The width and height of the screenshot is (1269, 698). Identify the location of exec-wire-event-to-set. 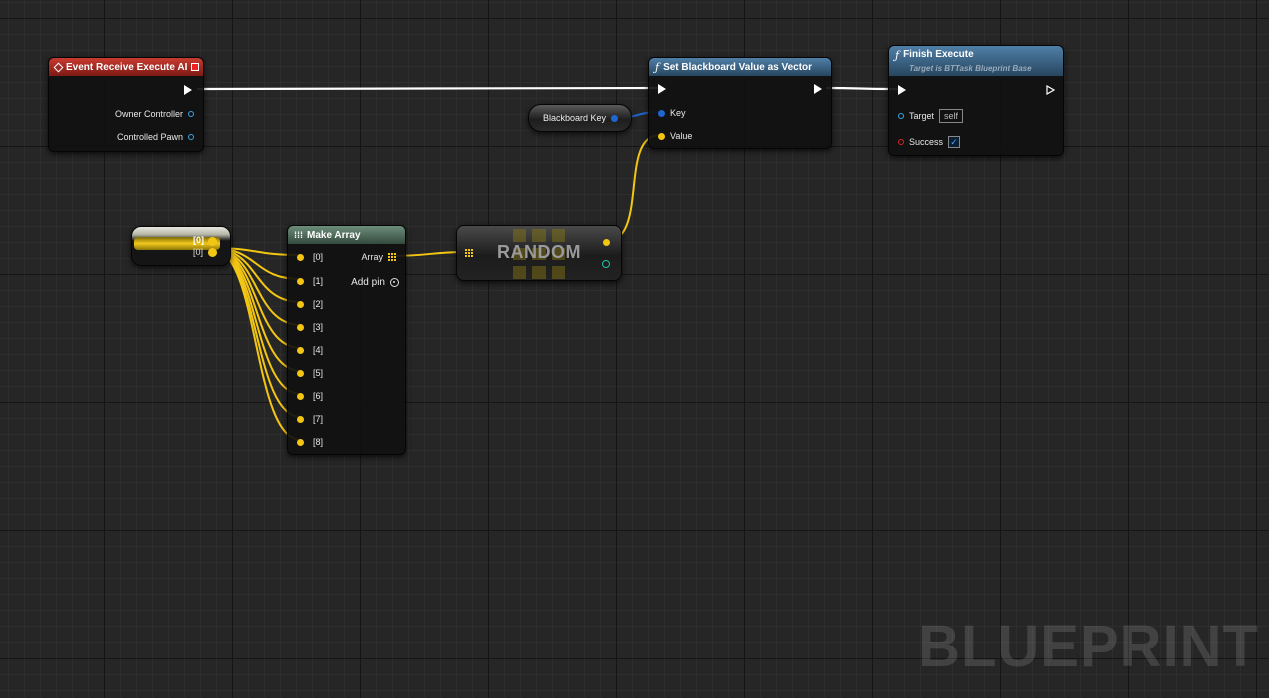
(427, 88).